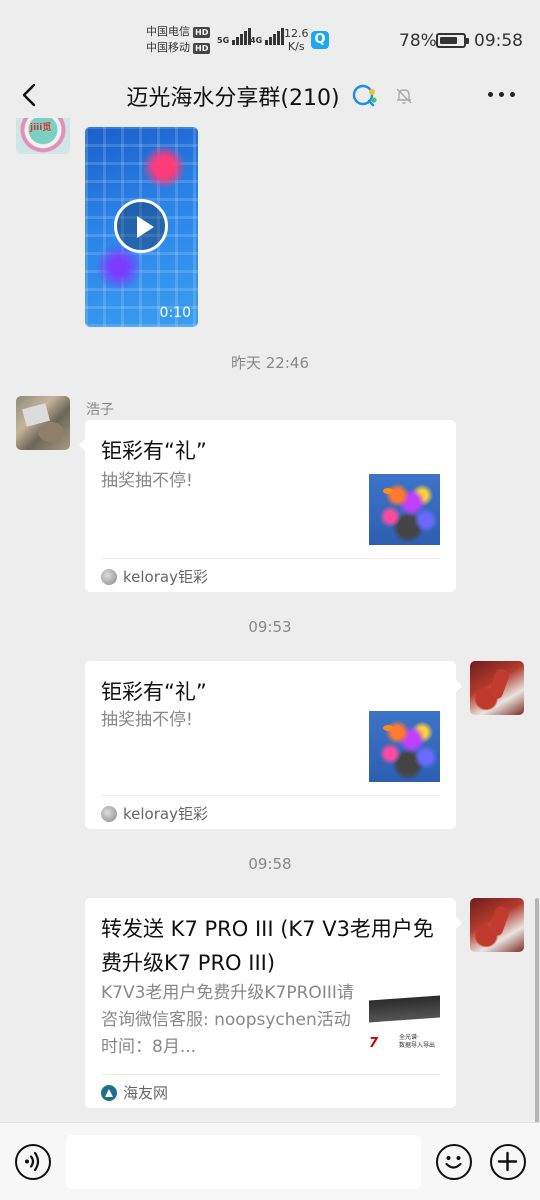 Image resolution: width=540 pixels, height=1200 pixels. What do you see at coordinates (418, 41) in the screenshot?
I see `battery-percent: 78%` at bounding box center [418, 41].